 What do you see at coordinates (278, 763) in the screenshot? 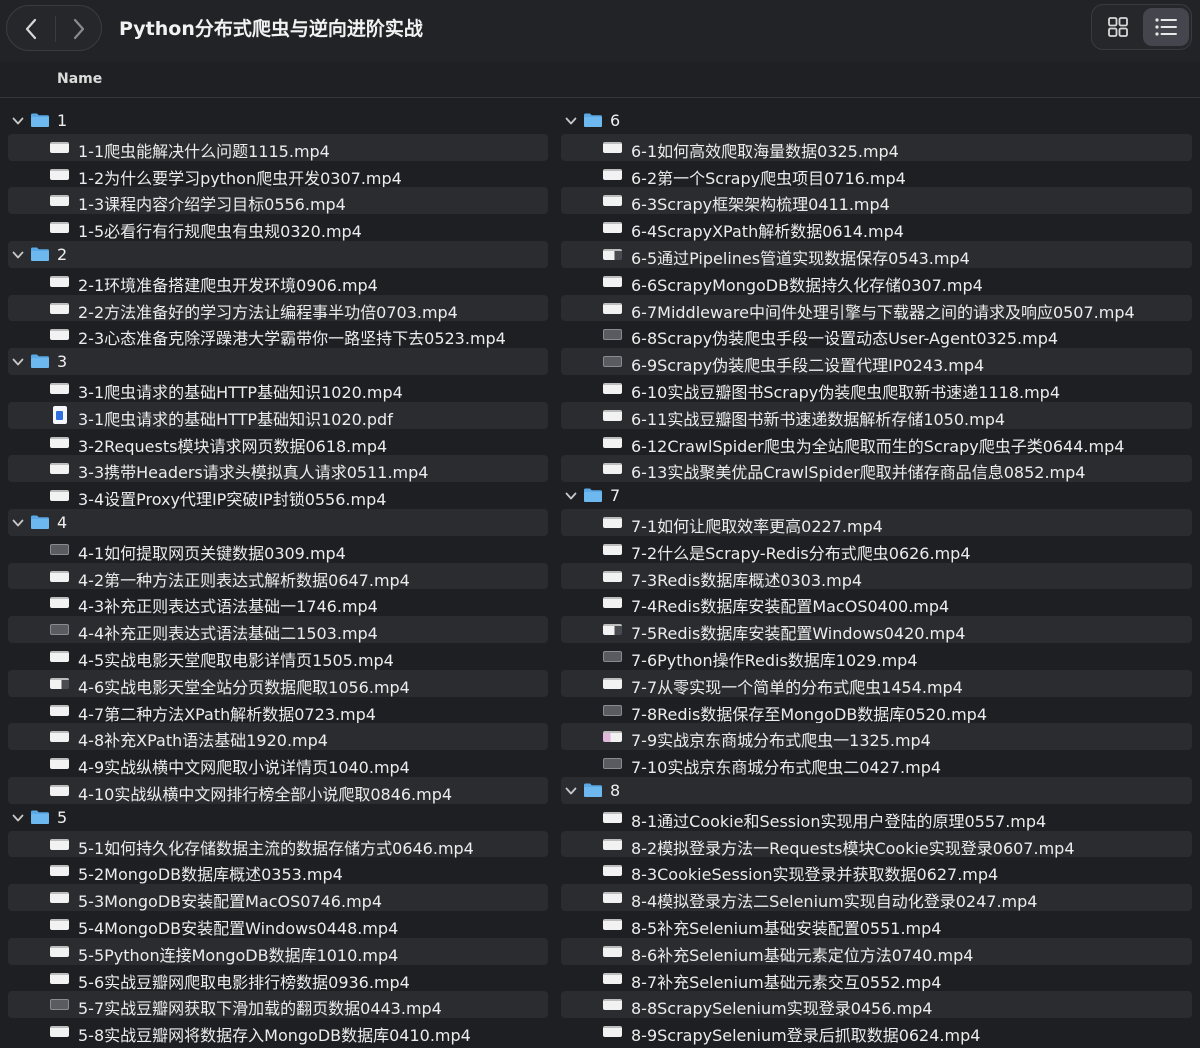
I see `file-row: 4-9实战纵横中文网爬取小说详情页1040.mp4` at bounding box center [278, 763].